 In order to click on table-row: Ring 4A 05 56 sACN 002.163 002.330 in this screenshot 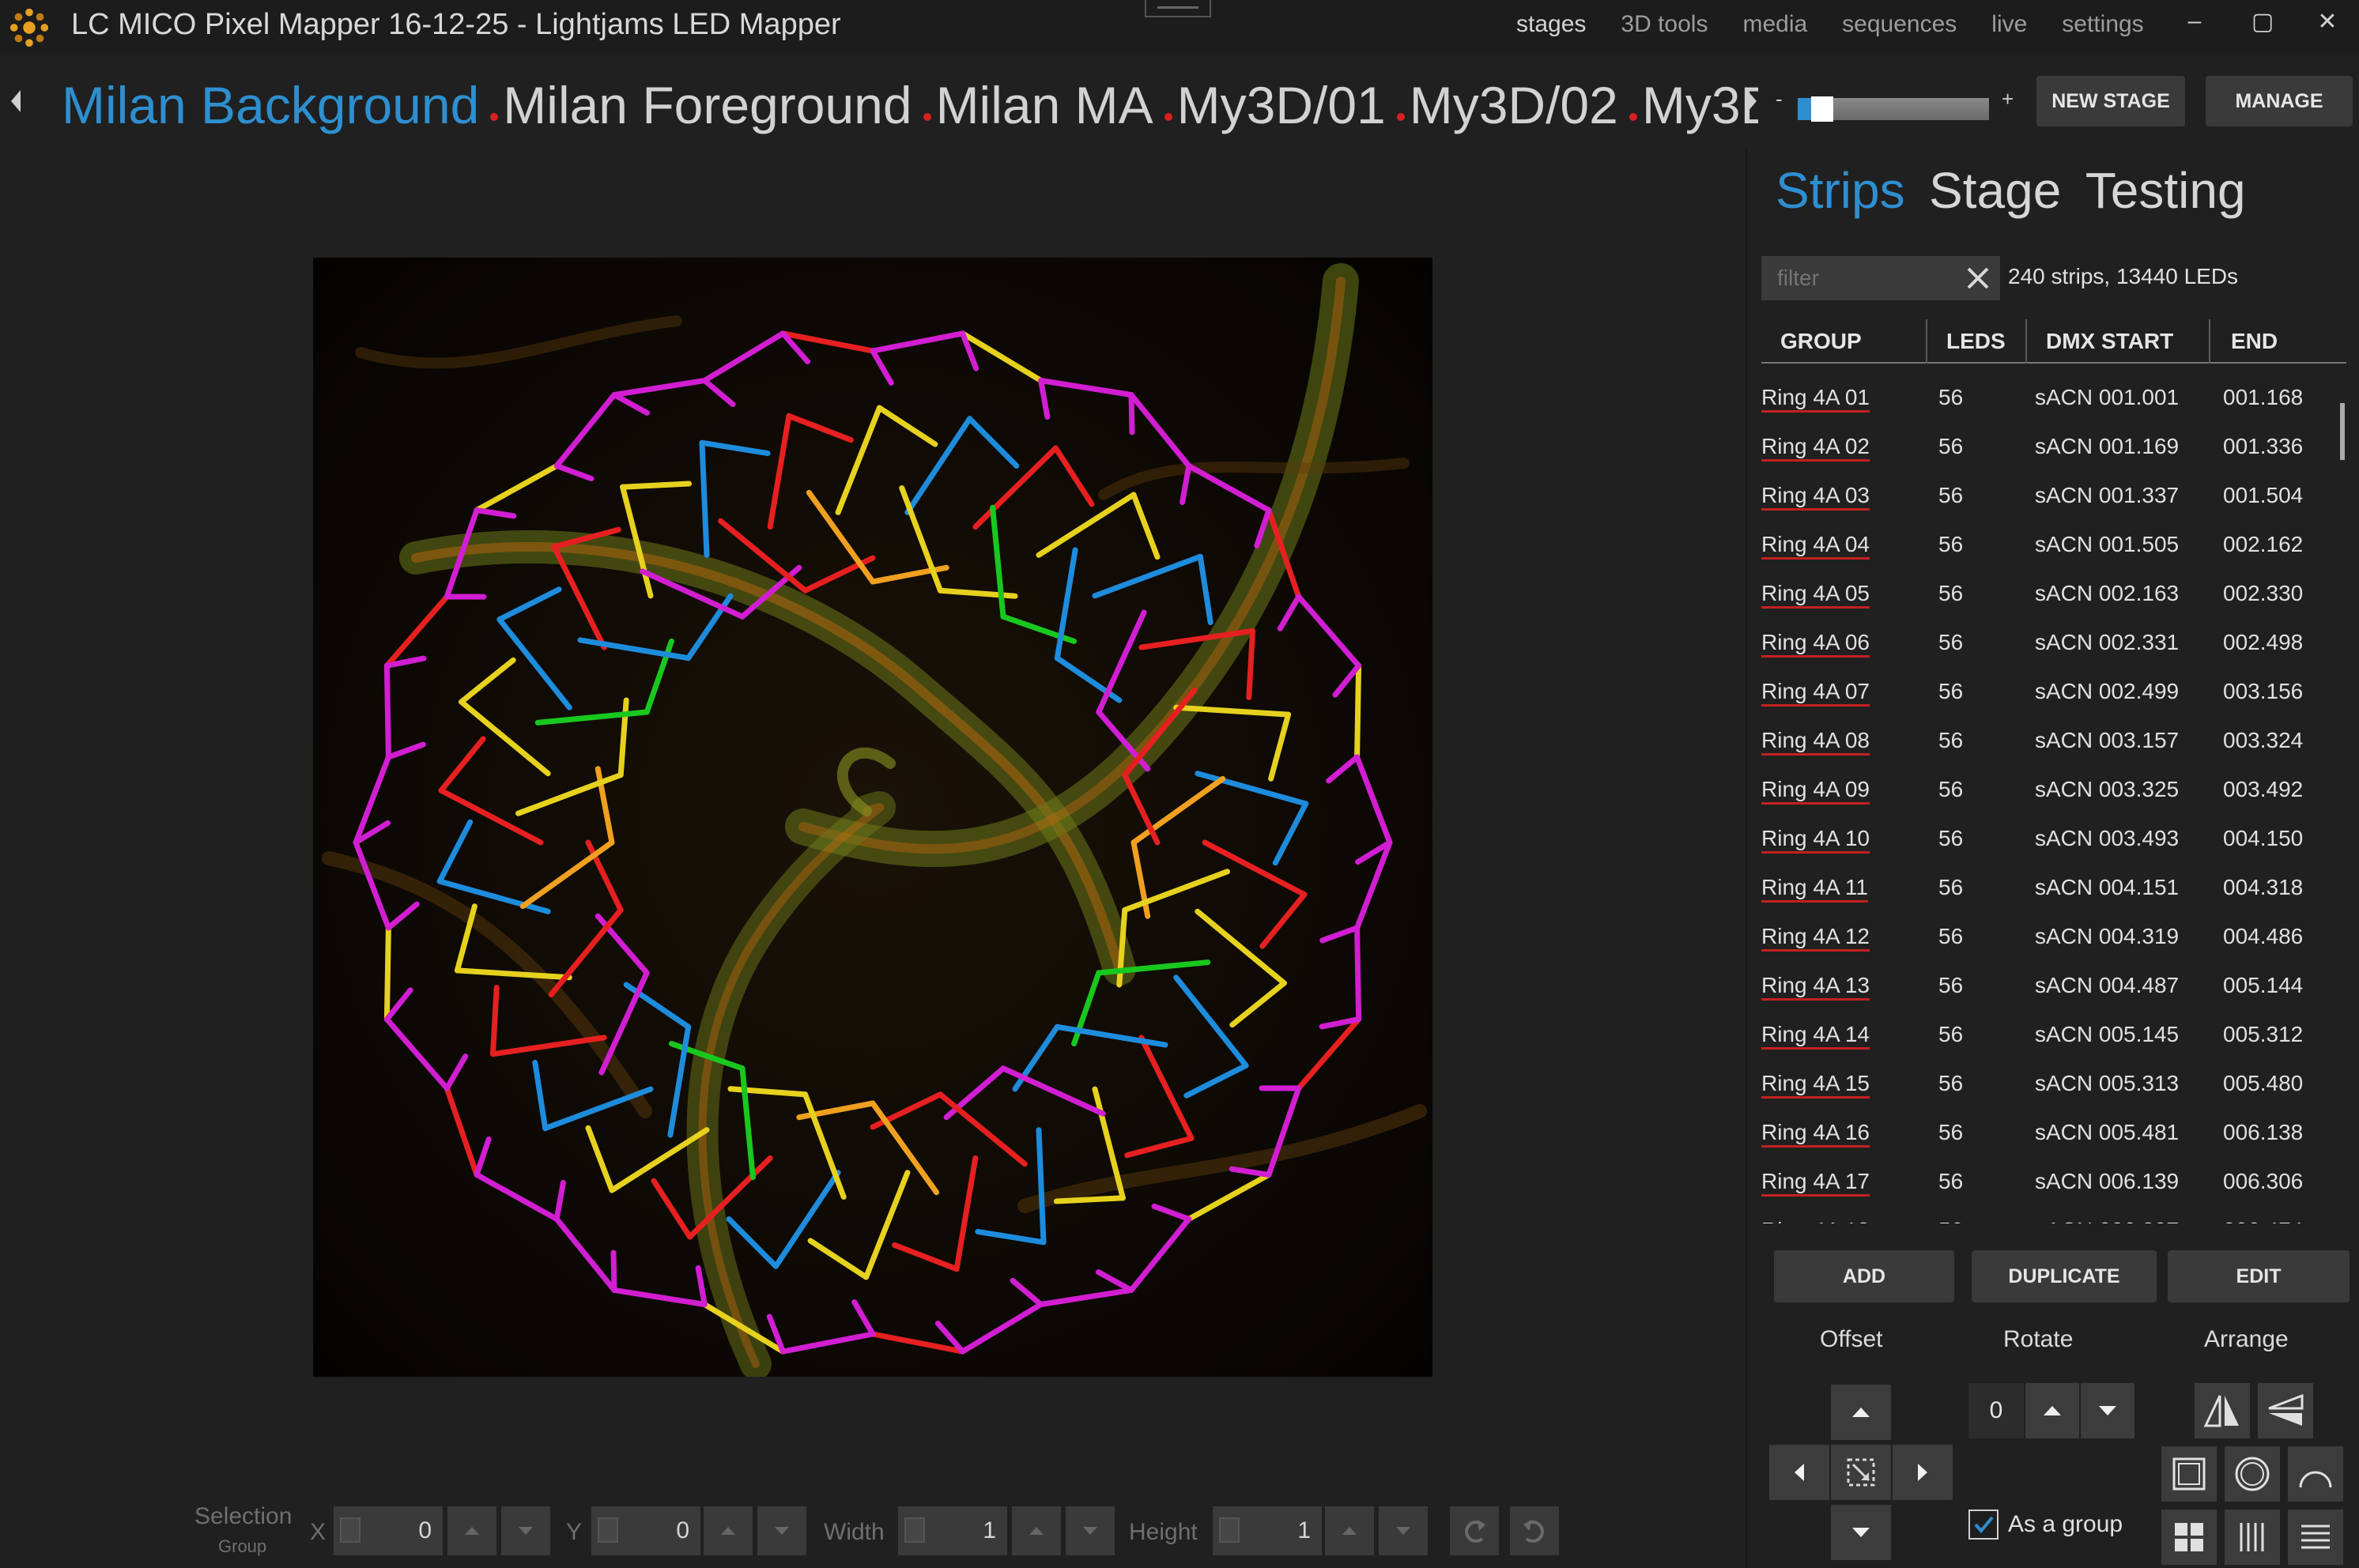, I will do `click(2053, 593)`.